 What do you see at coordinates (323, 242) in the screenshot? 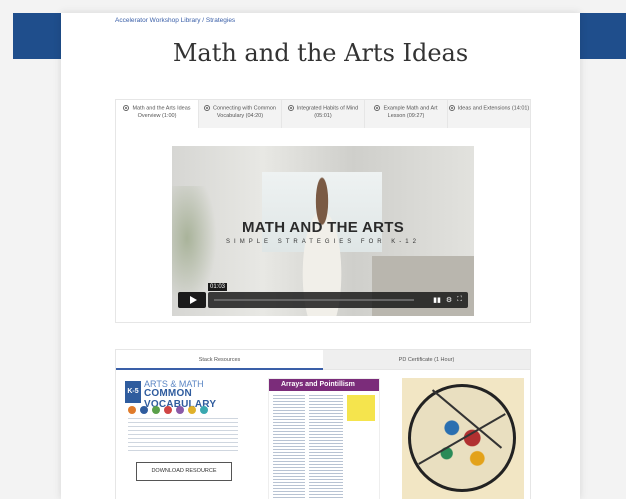
I see `video-subtitle: SIMPLE STRATEGIES FOR K-12` at bounding box center [323, 242].